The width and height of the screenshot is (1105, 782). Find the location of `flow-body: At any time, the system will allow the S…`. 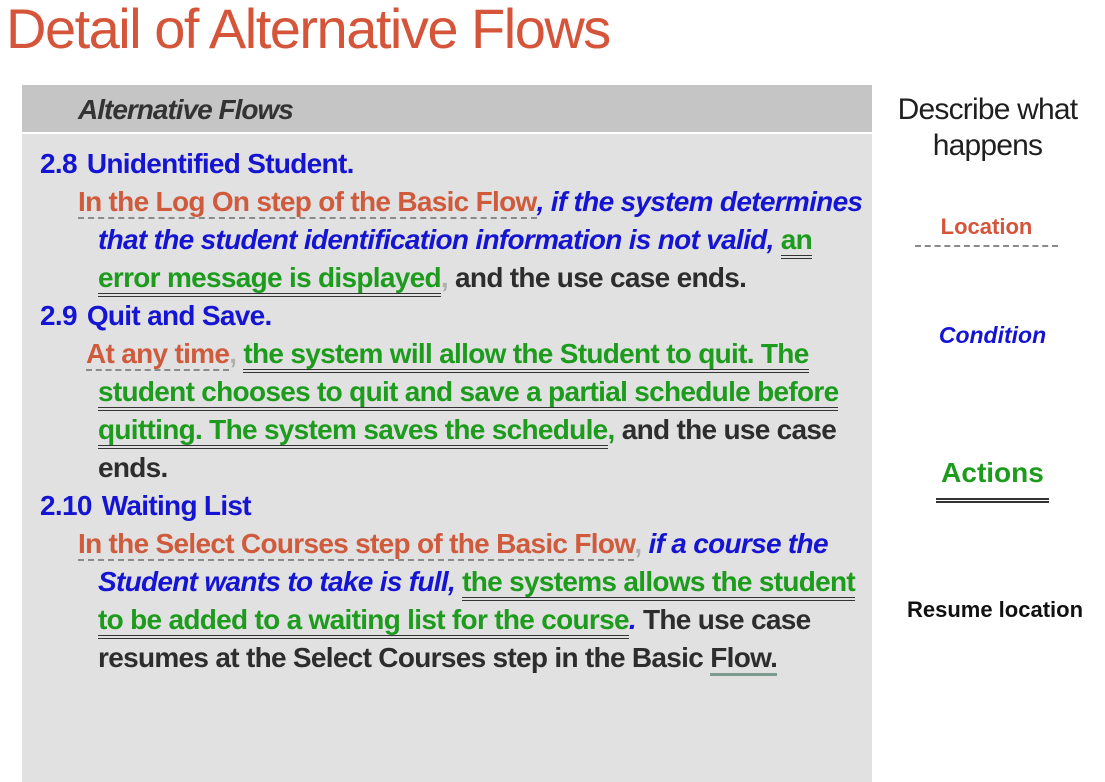

flow-body: At any time, the system will allow the S… is located at coordinates (454, 411).